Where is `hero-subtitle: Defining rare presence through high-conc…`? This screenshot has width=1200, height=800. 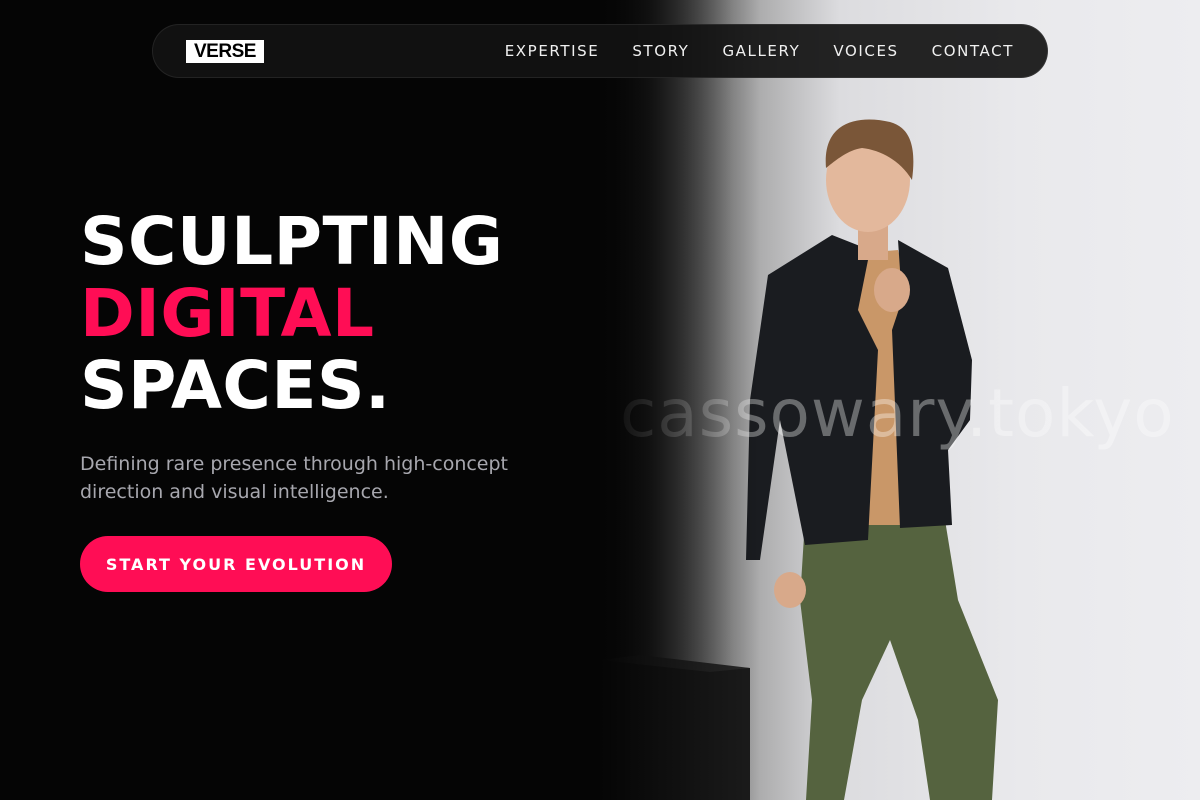 hero-subtitle: Defining rare presence through high-conc… is located at coordinates (294, 478).